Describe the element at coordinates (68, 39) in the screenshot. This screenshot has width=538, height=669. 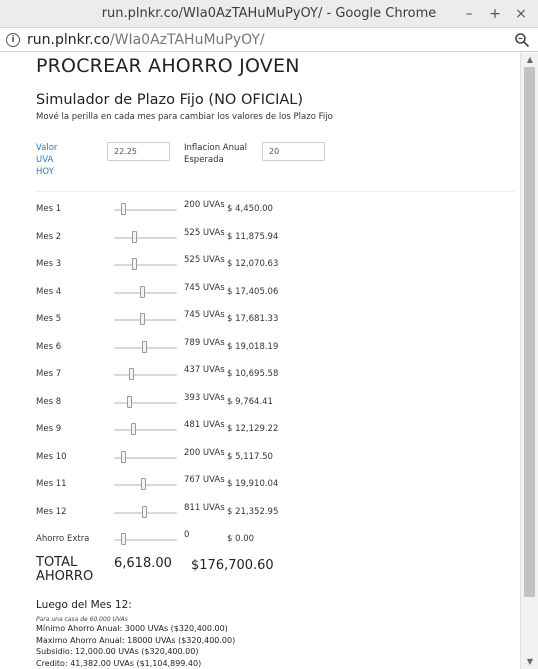
I see `url-host: run.plnkr.co` at that location.